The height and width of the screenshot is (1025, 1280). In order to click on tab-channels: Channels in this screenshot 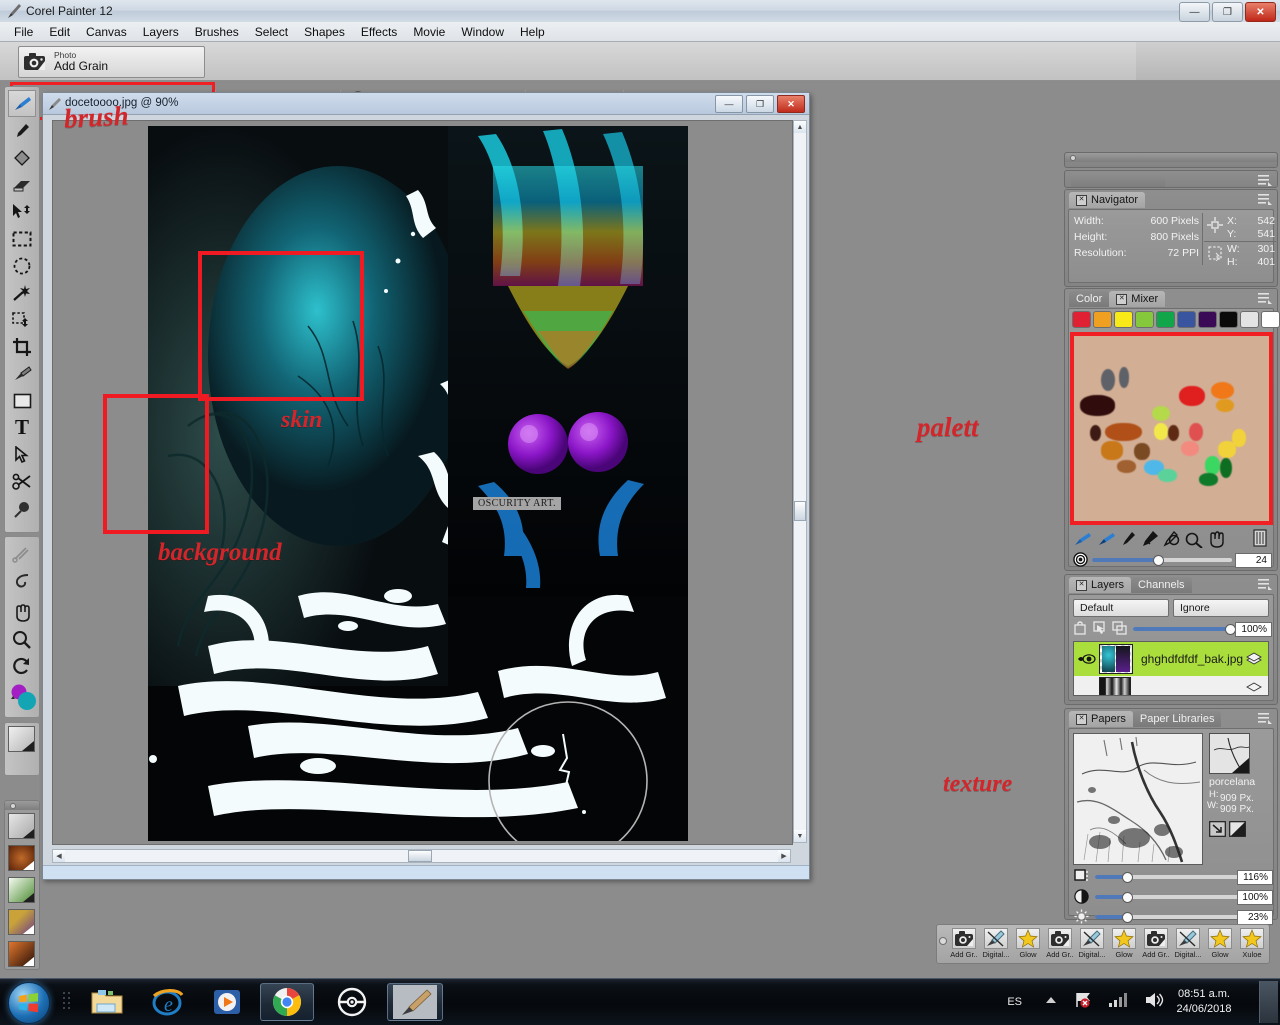, I will do `click(1161, 585)`.